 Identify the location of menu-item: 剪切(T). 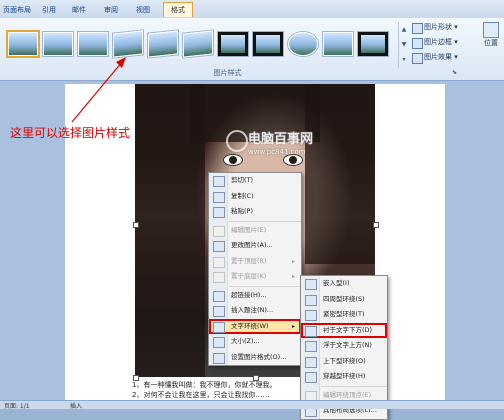
(255, 181).